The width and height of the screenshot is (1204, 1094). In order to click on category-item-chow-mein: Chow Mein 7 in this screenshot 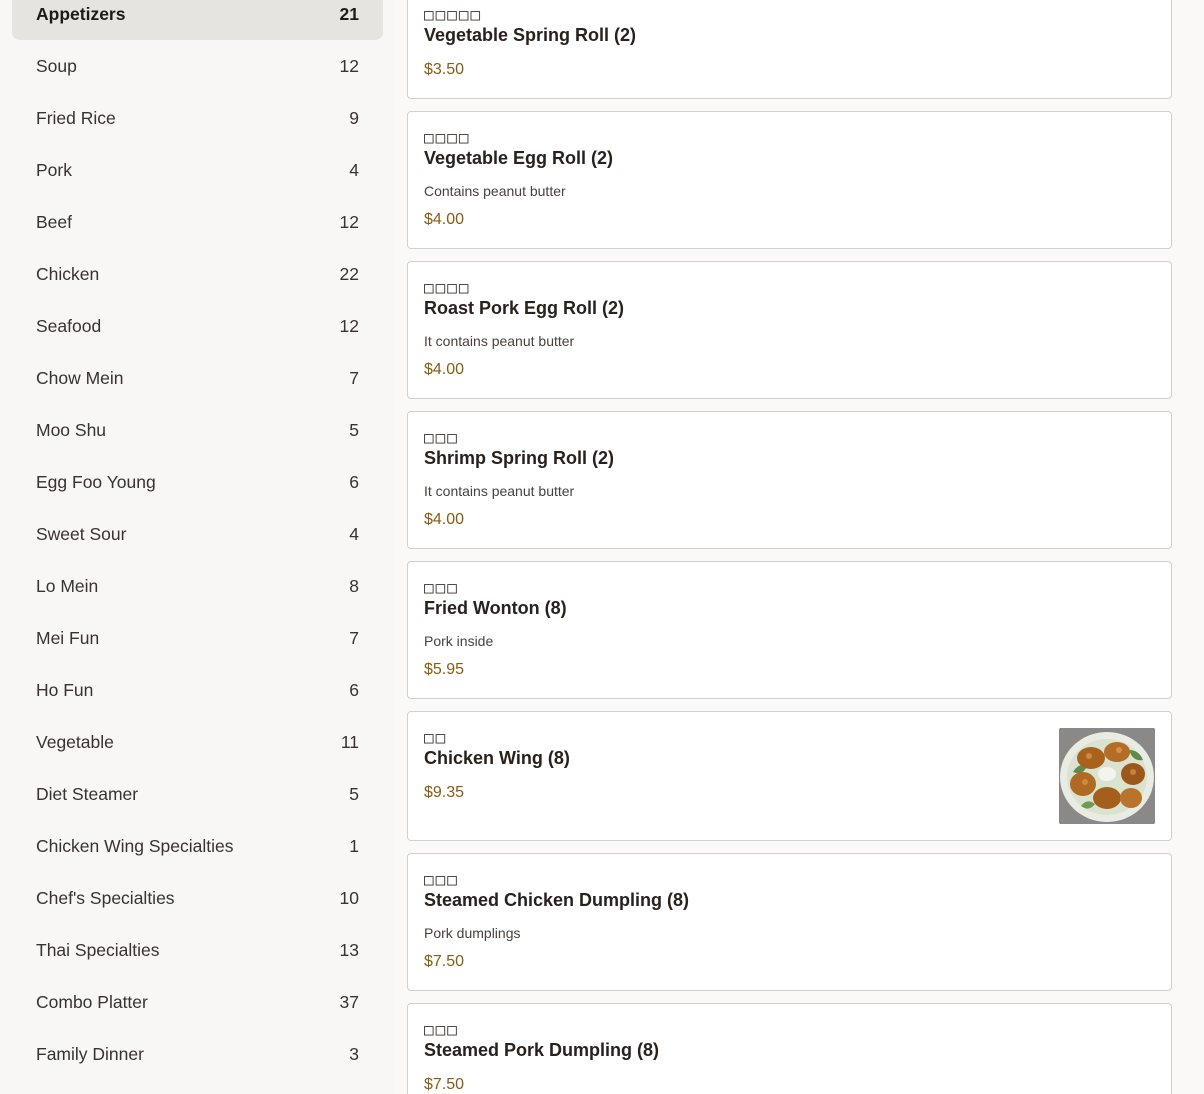, I will do `click(197, 378)`.